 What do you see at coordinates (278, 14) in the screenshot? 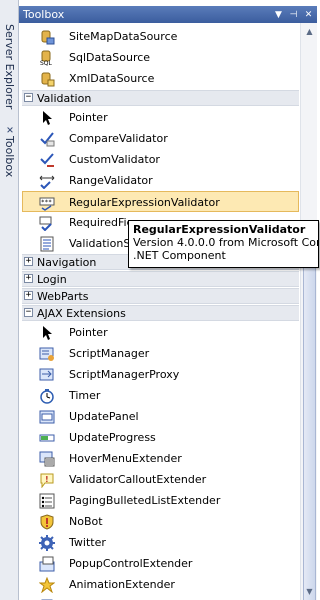
I see `window-position-dropdown-icon: ▼` at bounding box center [278, 14].